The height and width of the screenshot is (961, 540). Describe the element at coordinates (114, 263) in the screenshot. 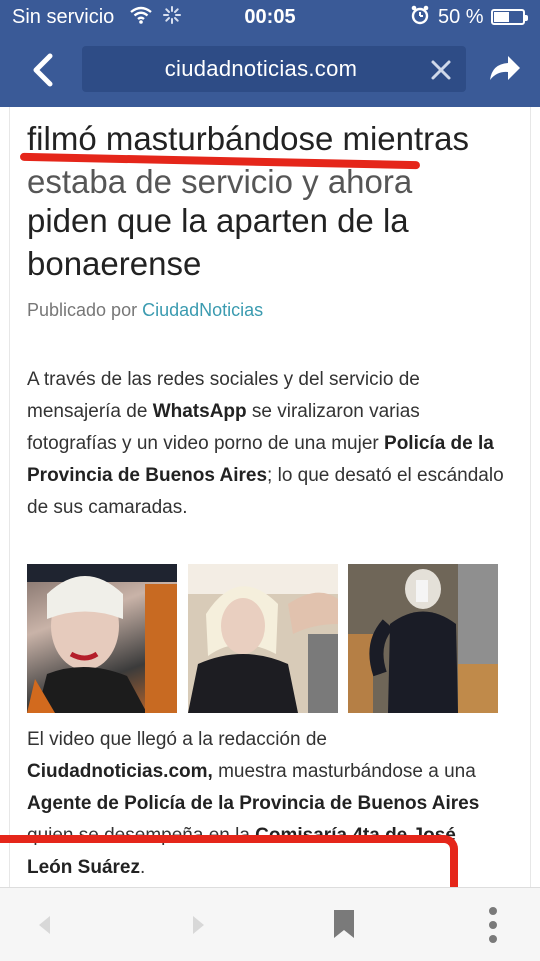

I see `headline-line-4: bonaerense` at that location.